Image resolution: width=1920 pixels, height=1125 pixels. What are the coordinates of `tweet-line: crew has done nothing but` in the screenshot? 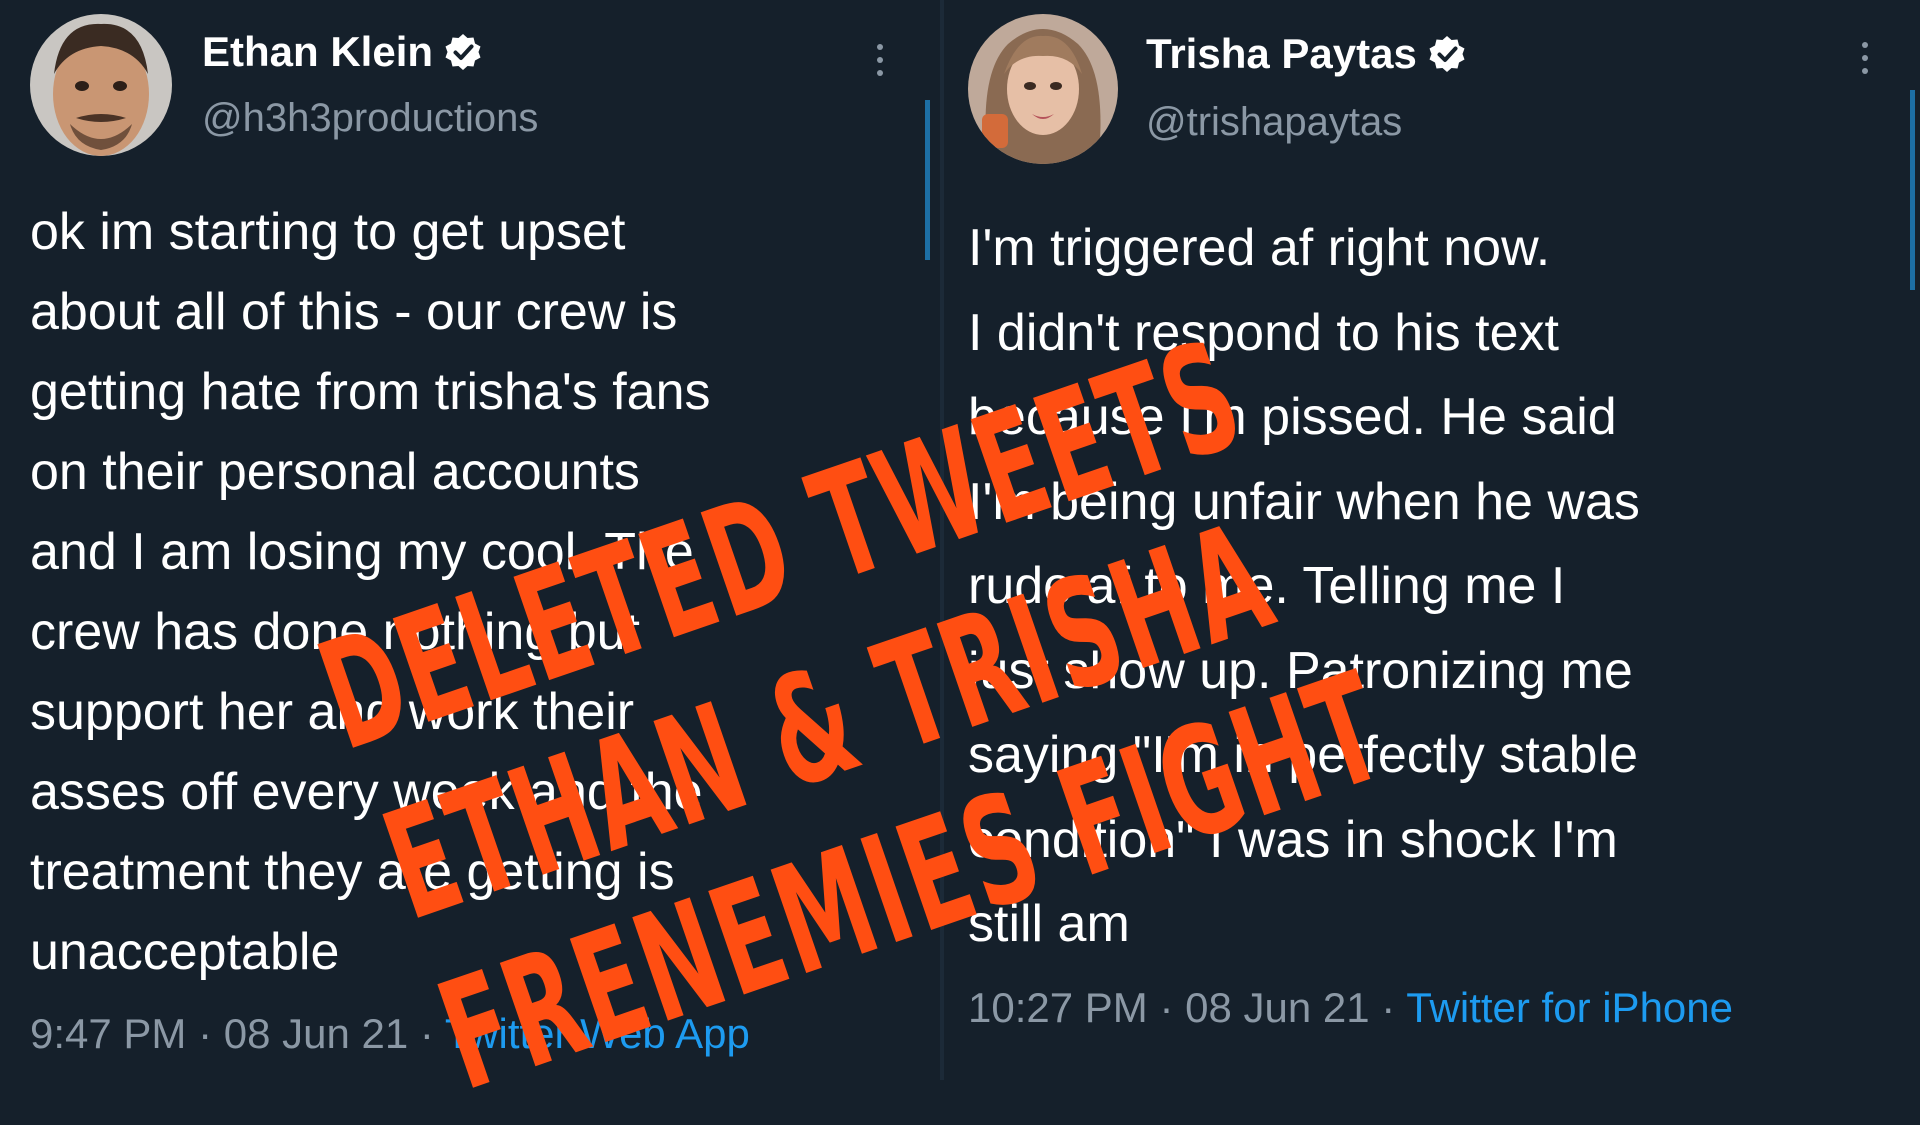 It's located at (335, 632).